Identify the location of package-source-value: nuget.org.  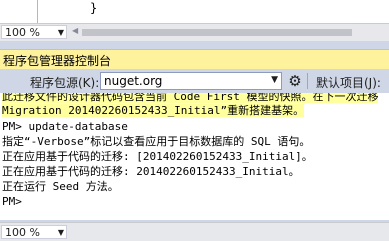
(133, 81).